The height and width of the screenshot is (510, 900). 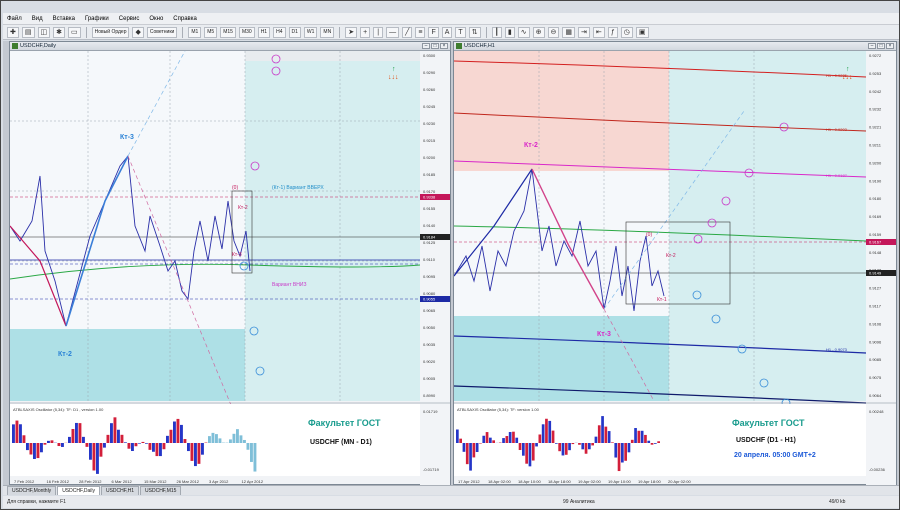 I want to click on timeframe-m15: M15, so click(x=228, y=32).